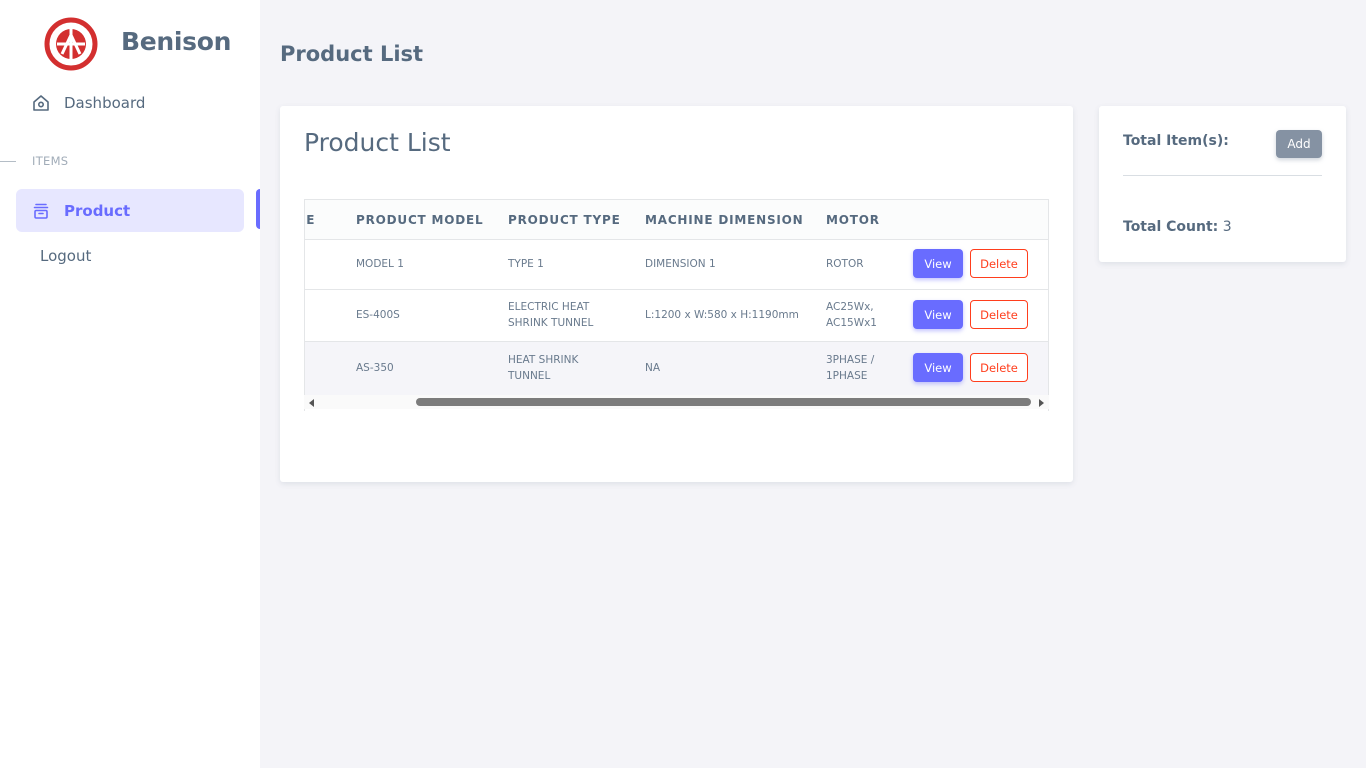 The width and height of the screenshot is (1366, 768). Describe the element at coordinates (105, 103) in the screenshot. I see `sidebar-item-label: Dashboard` at that location.